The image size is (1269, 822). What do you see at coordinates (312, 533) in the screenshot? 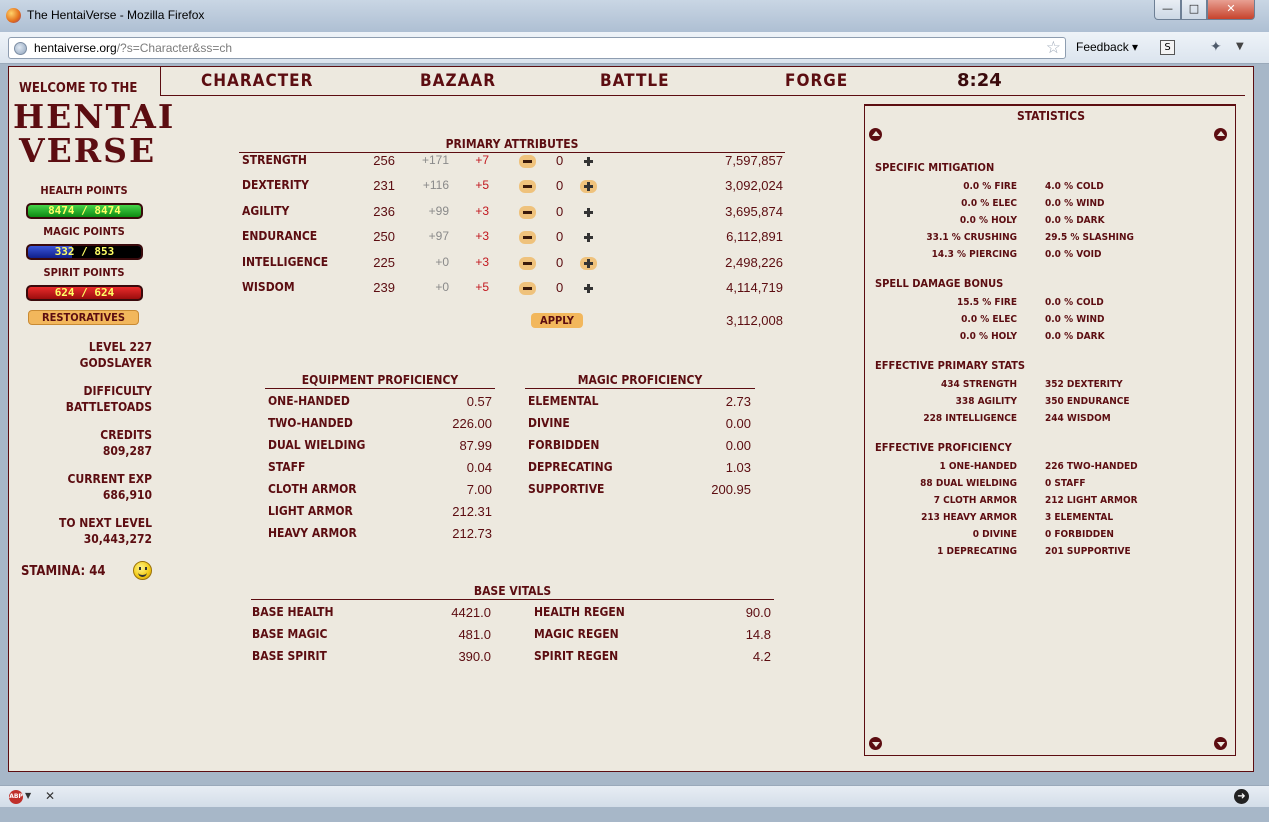
I see `equipment-proficiency-name: Heavy armor` at bounding box center [312, 533].